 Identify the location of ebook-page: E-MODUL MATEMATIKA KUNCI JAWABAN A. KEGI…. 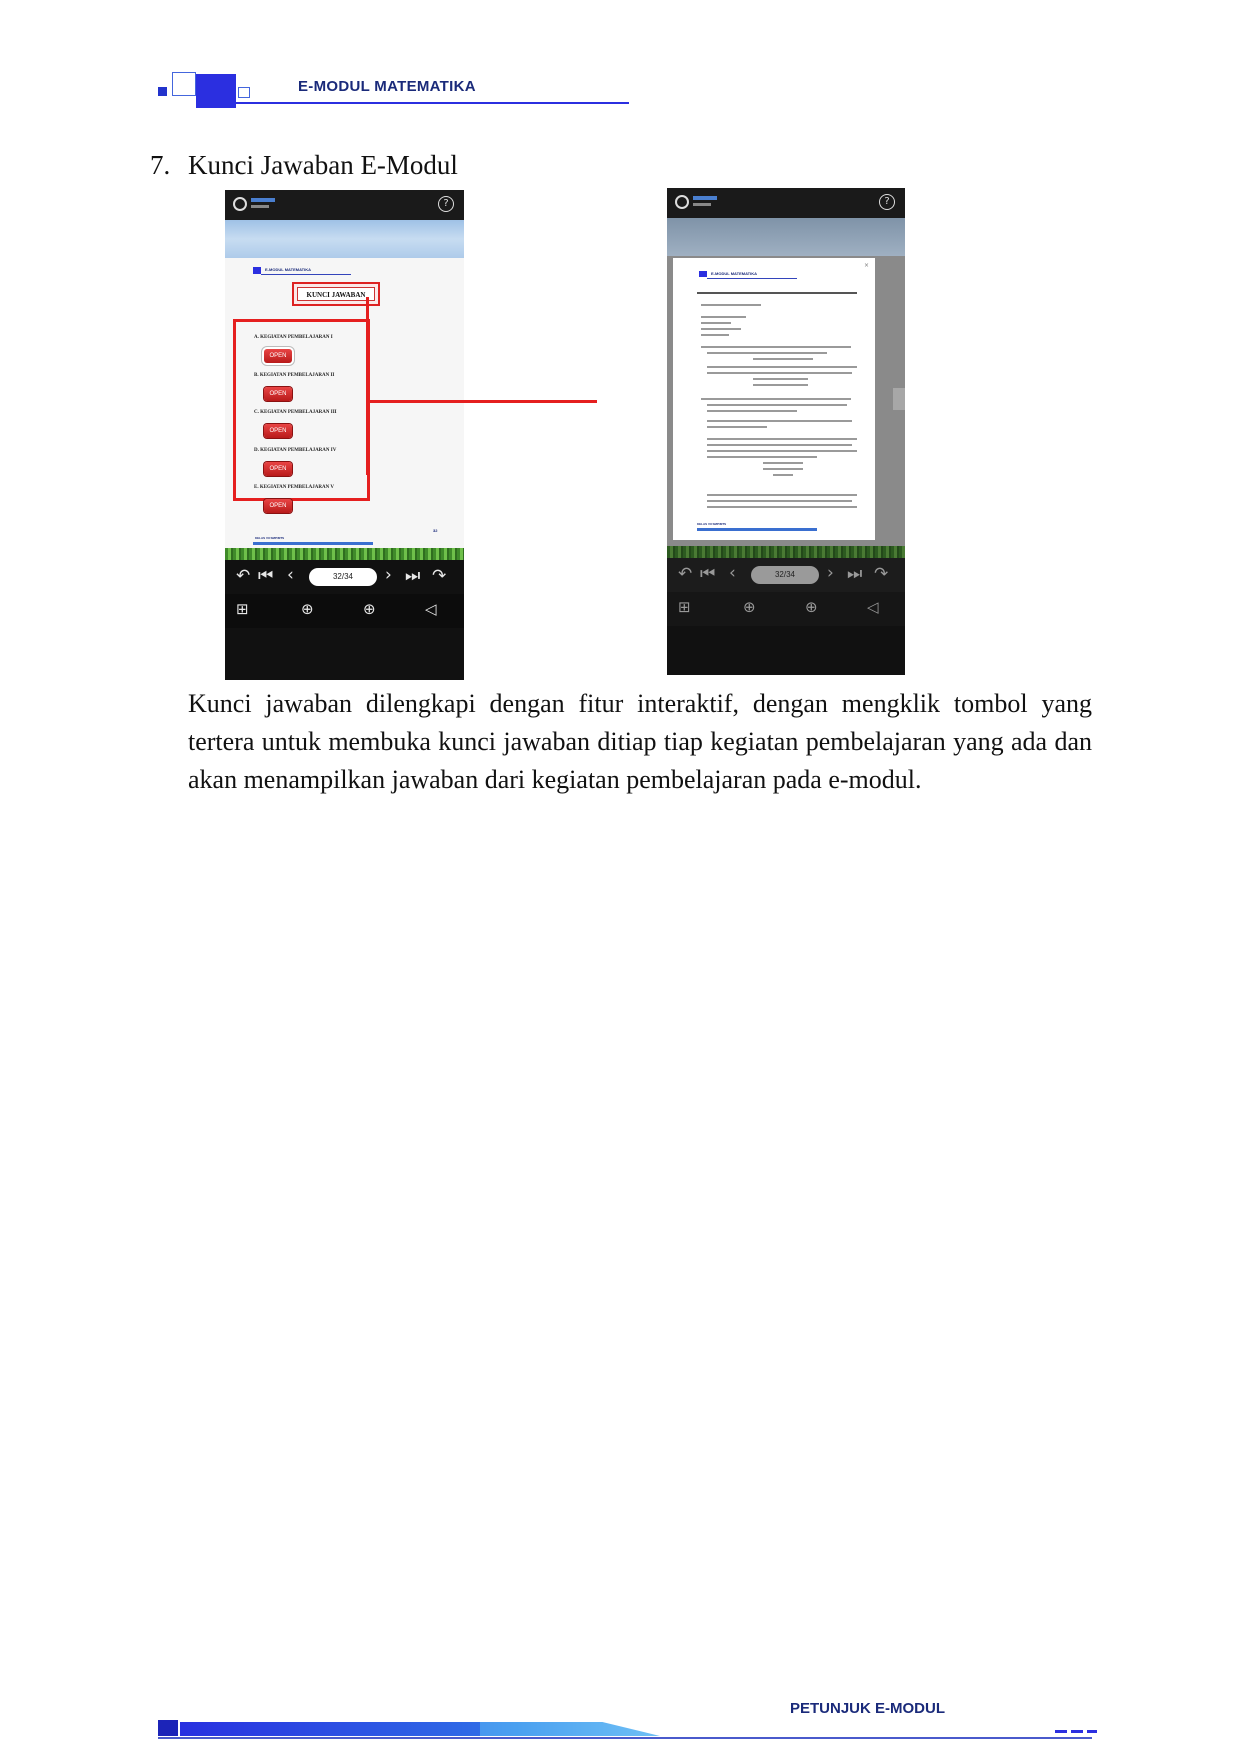
(344, 403).